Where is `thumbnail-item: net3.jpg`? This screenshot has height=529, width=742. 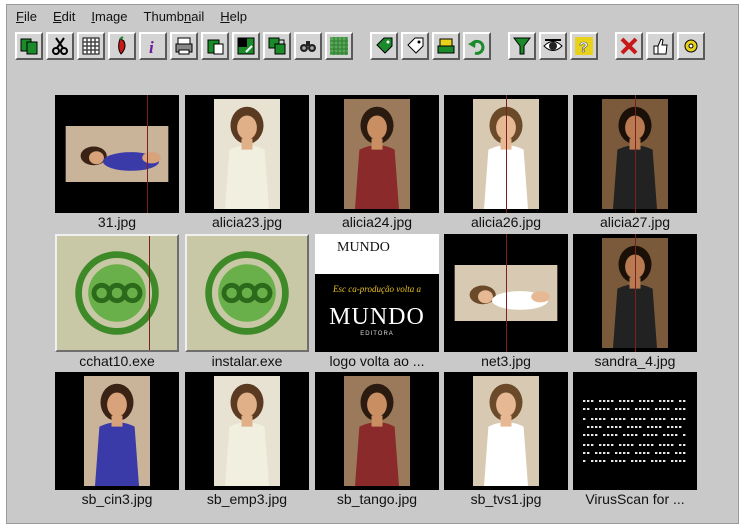
thumbnail-item: net3.jpg is located at coordinates (506, 301).